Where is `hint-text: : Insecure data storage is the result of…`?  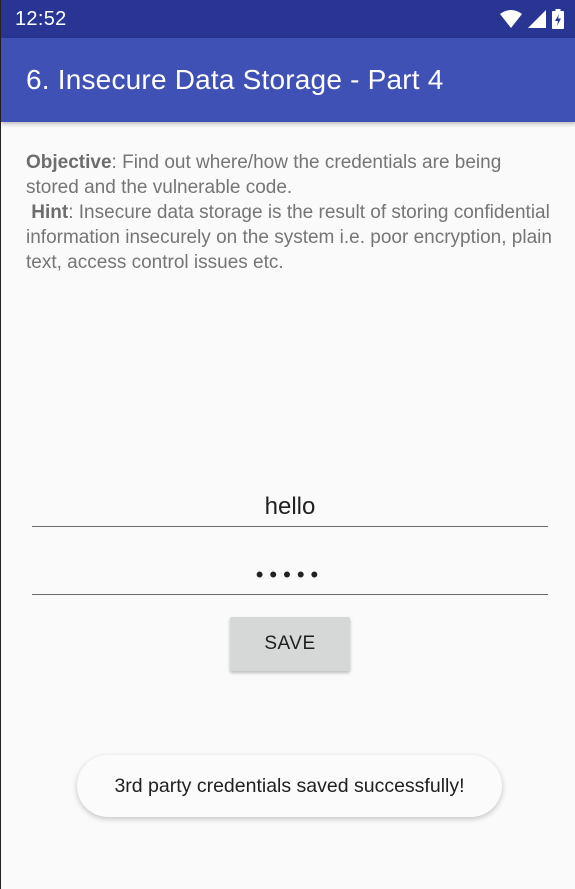
hint-text: : Insecure data storage is the result of… is located at coordinates (289, 237).